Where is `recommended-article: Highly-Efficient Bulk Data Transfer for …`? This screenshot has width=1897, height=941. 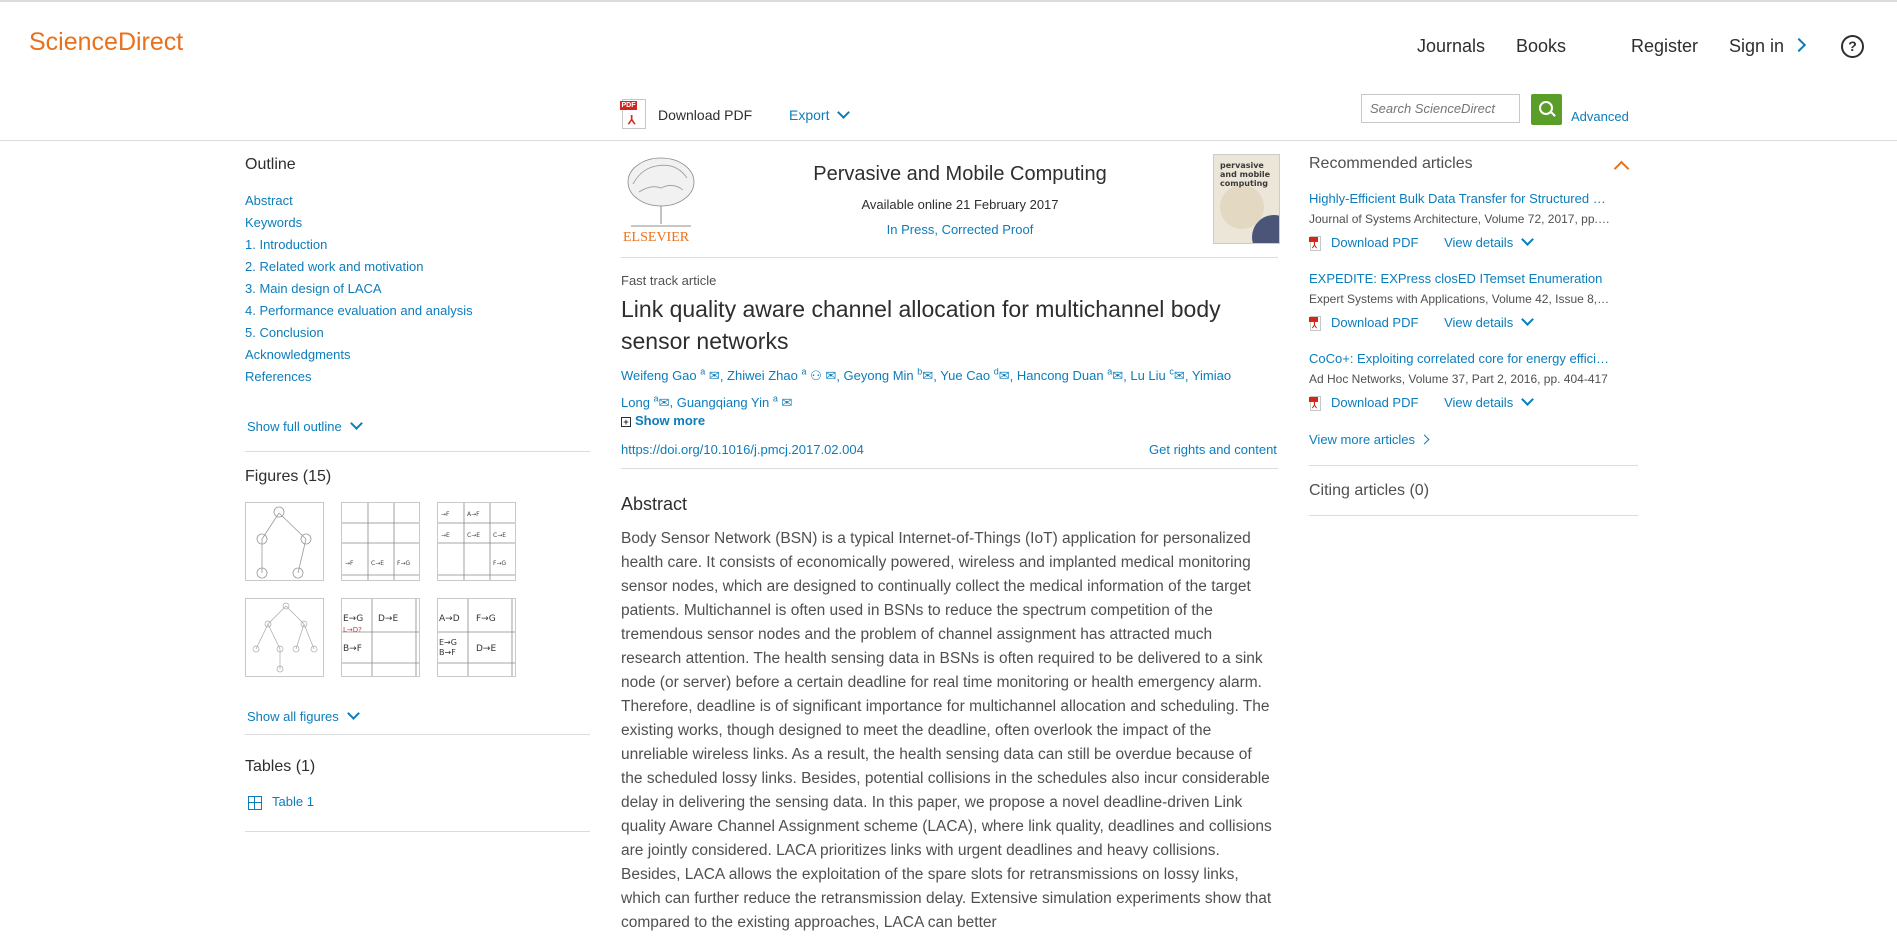
recommended-article: Highly-Efficient Bulk Data Transfer for … is located at coordinates (1474, 222).